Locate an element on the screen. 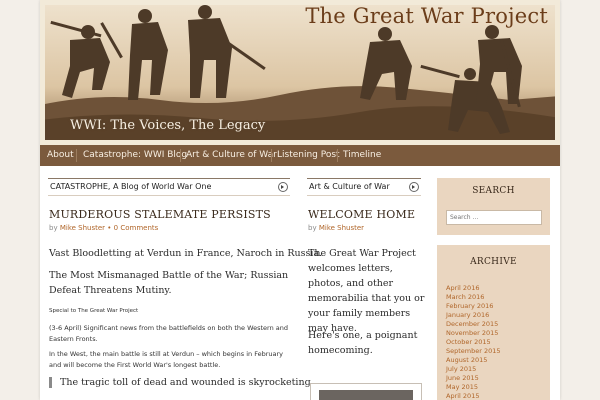  archive-link: August 2015 is located at coordinates (466, 360).